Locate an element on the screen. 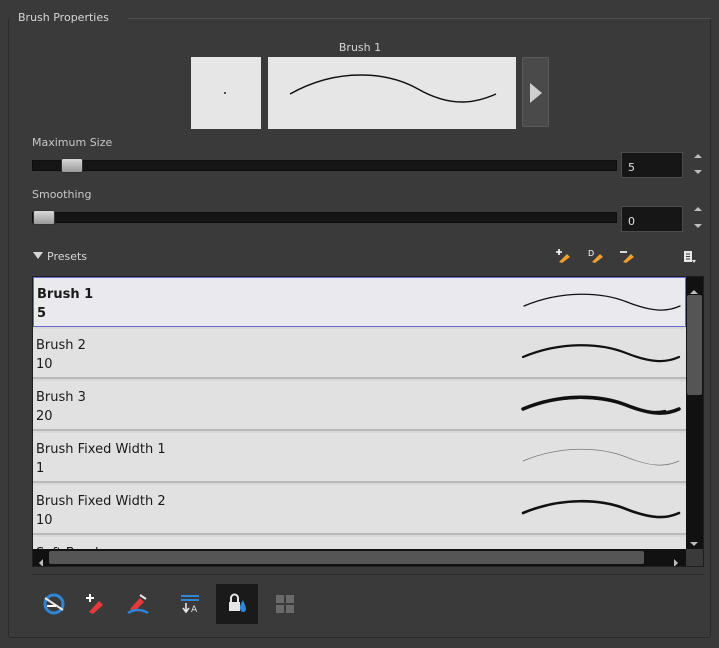  preset-name: Brush Fixed Width 2 is located at coordinates (101, 501).